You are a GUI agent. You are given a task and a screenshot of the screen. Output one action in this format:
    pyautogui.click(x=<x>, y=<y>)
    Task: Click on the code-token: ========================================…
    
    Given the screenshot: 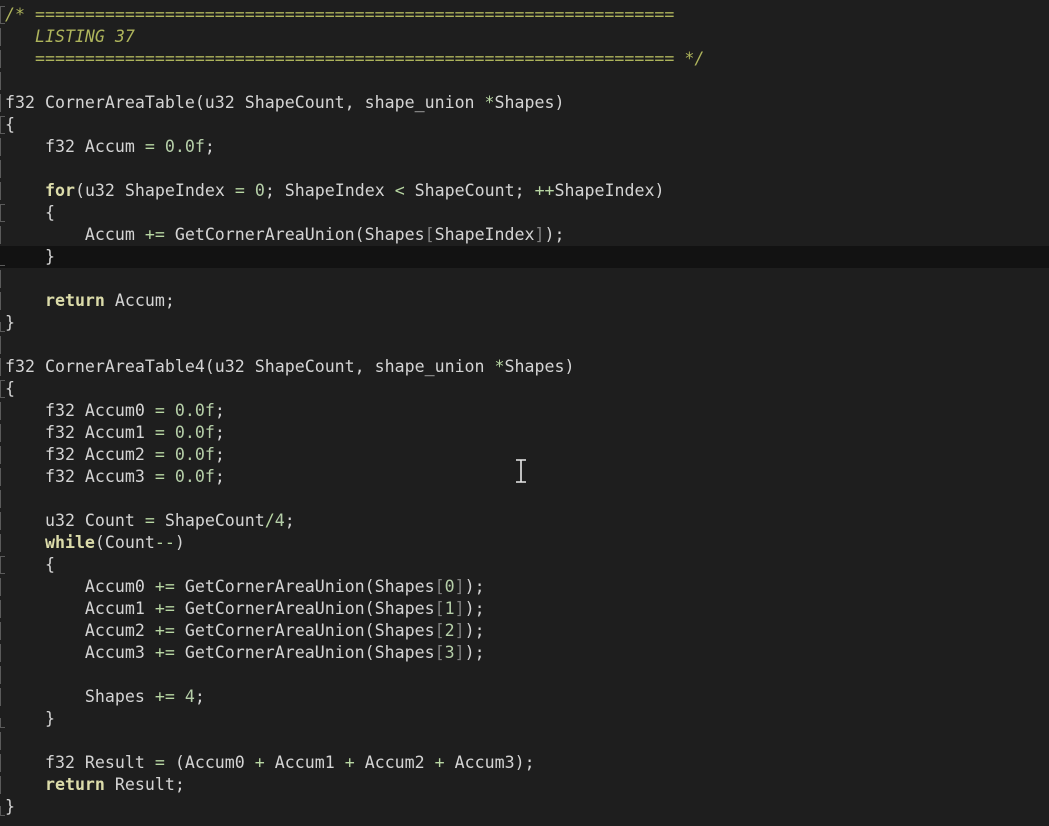 What is the action you would take?
    pyautogui.click(x=355, y=58)
    